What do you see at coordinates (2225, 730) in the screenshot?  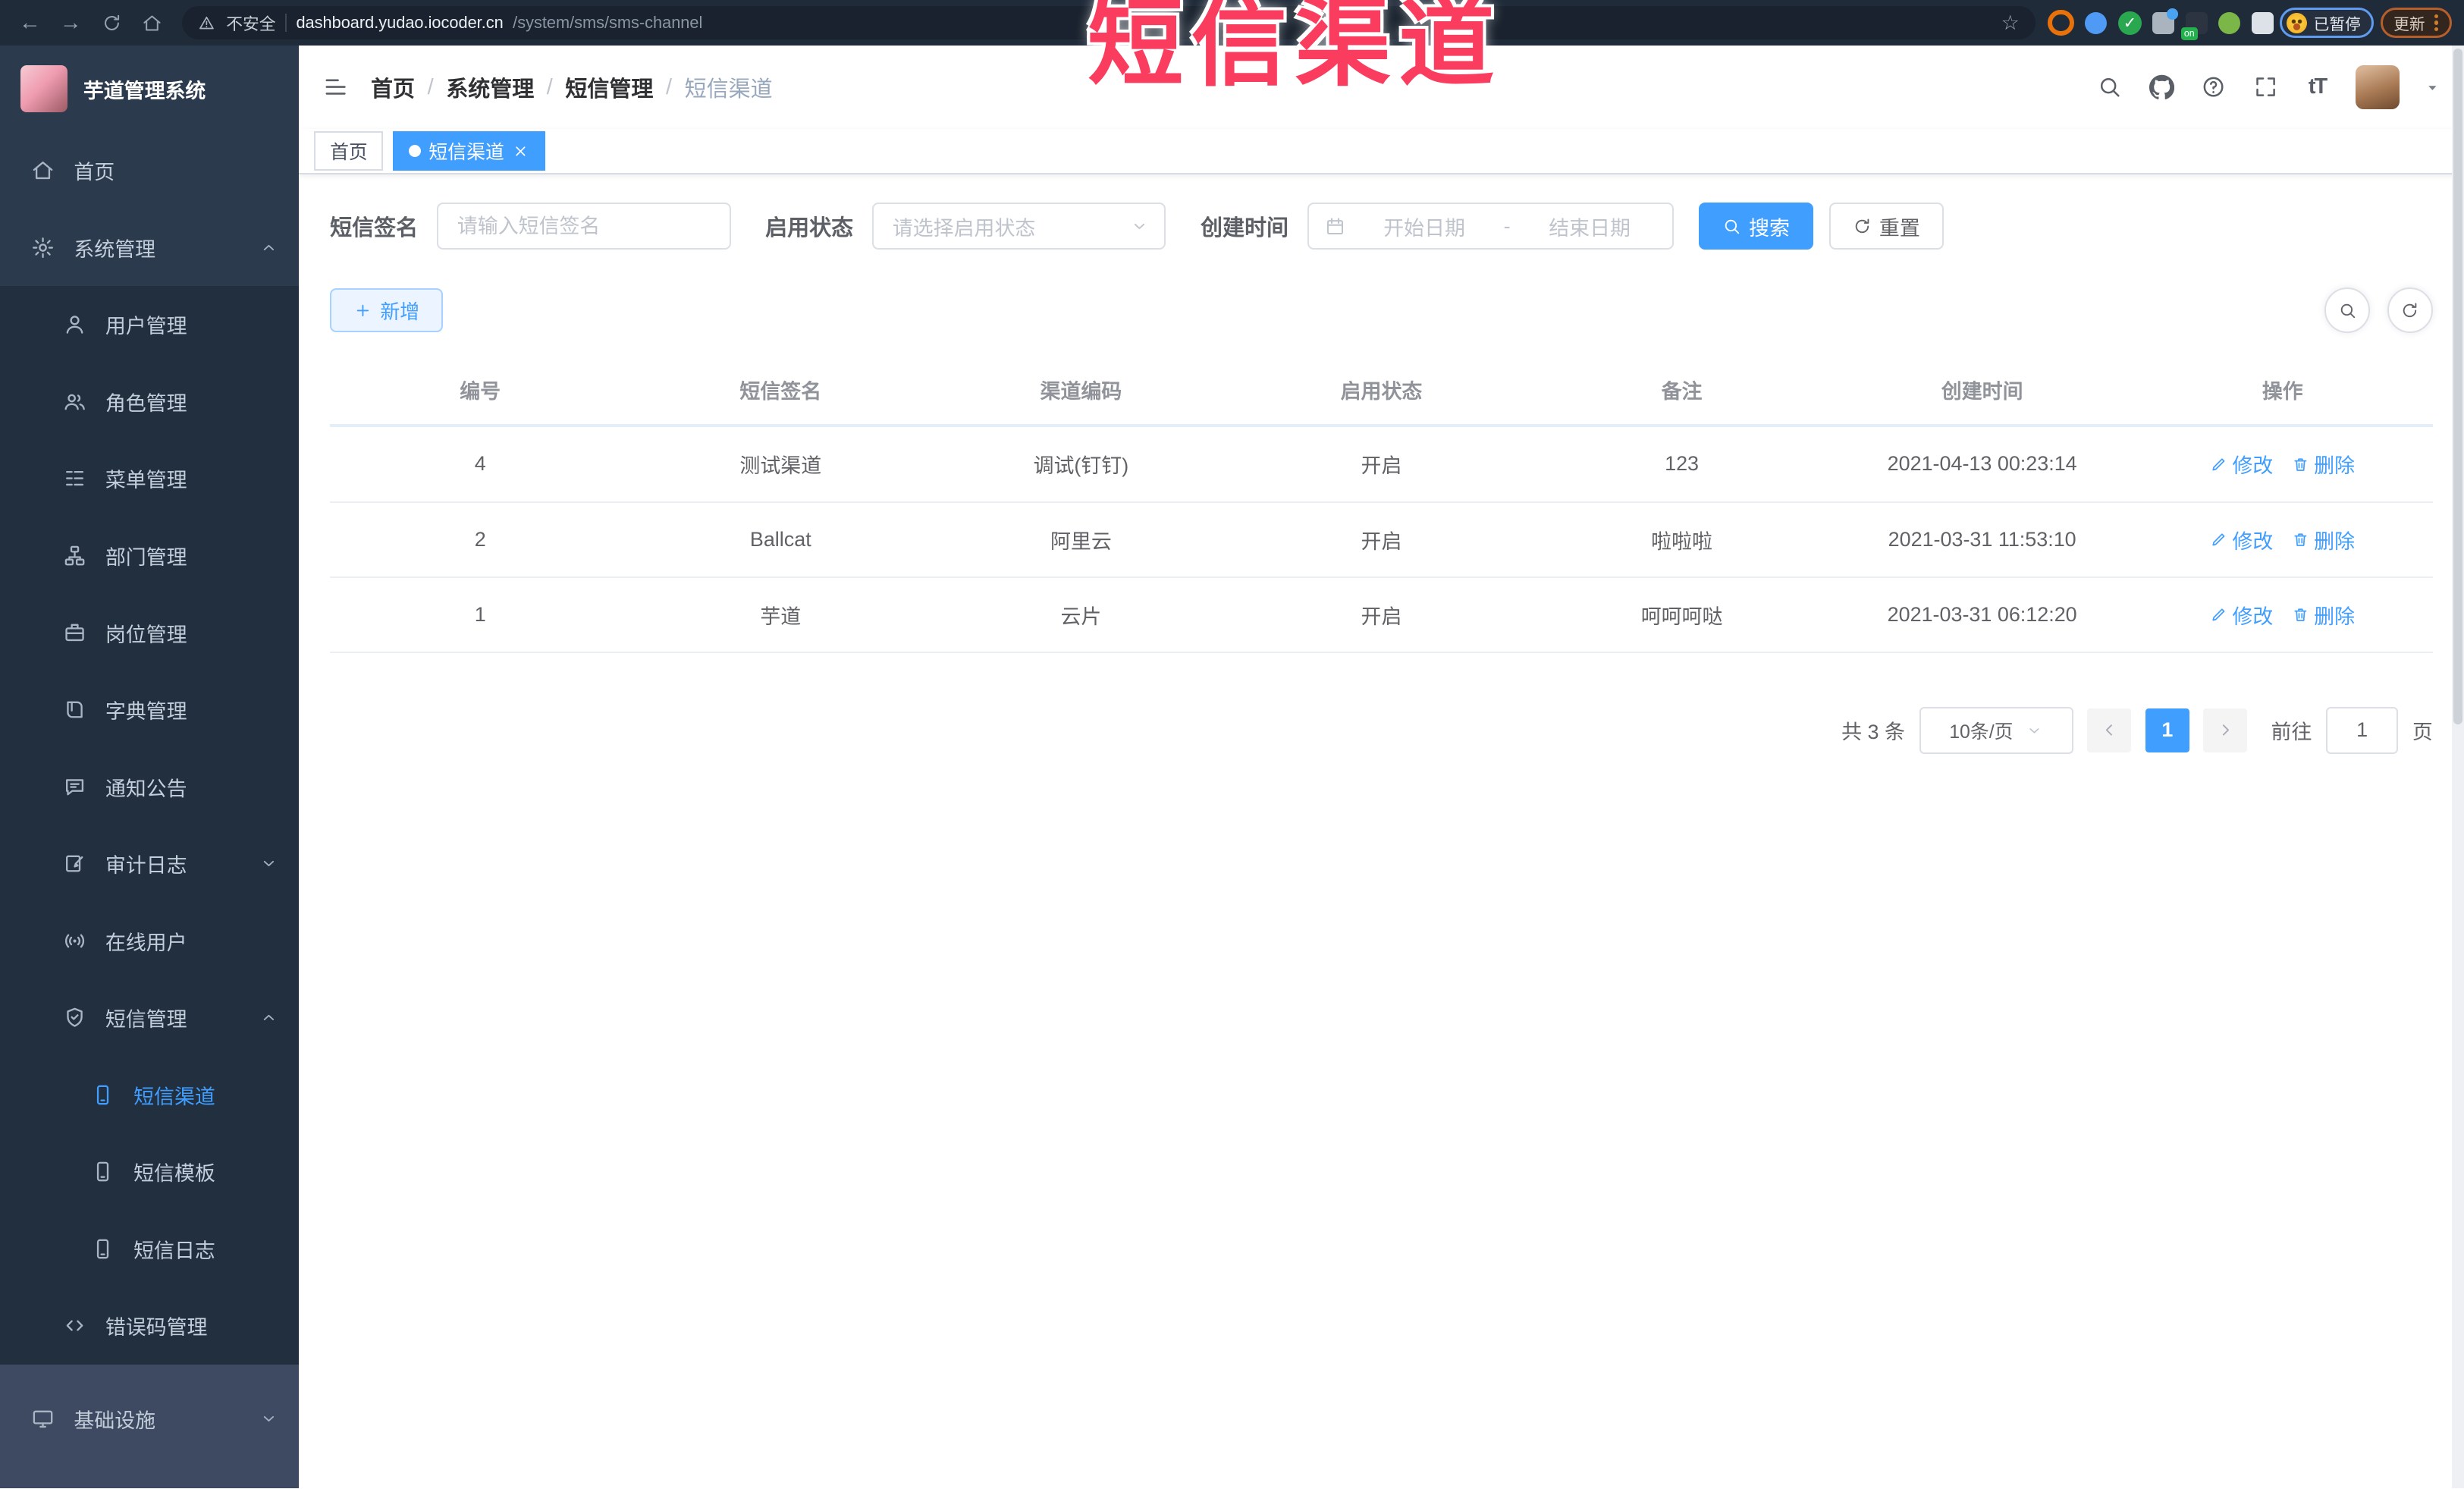 I see `next-page-button` at bounding box center [2225, 730].